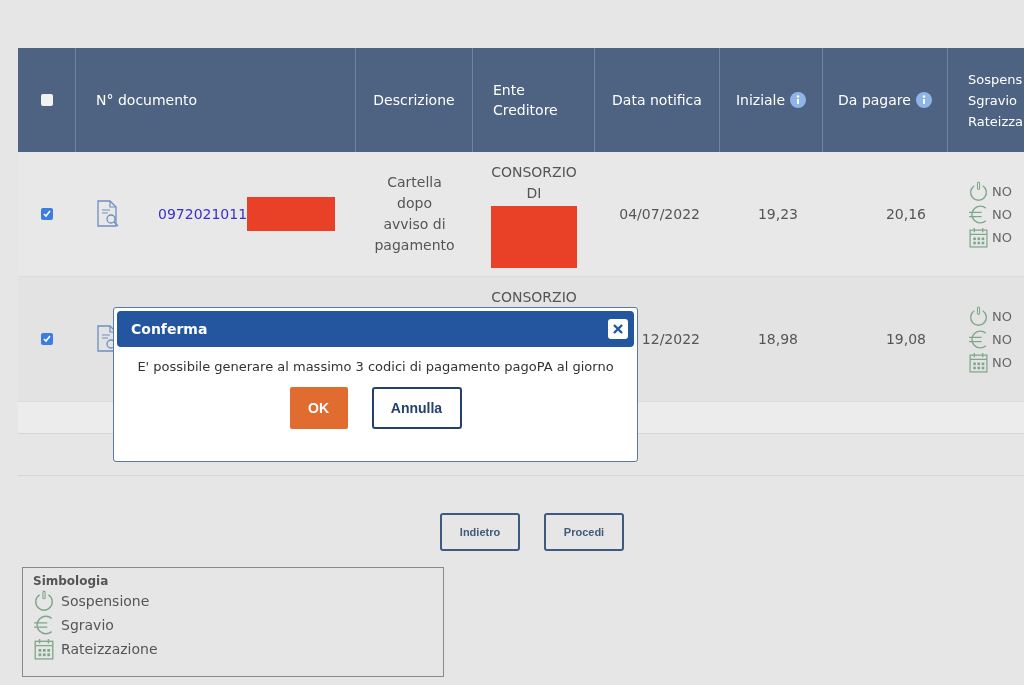 The height and width of the screenshot is (685, 1024). What do you see at coordinates (657, 100) in the screenshot?
I see `column-header: Data notifica` at bounding box center [657, 100].